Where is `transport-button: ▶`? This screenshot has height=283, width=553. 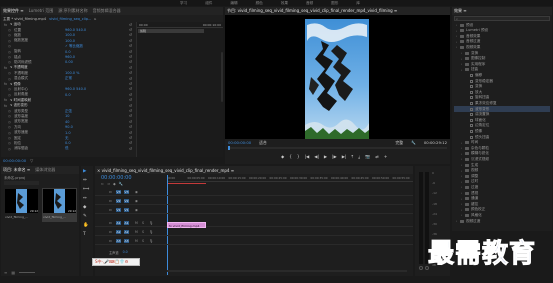 transport-button: ▶ is located at coordinates (325, 156).